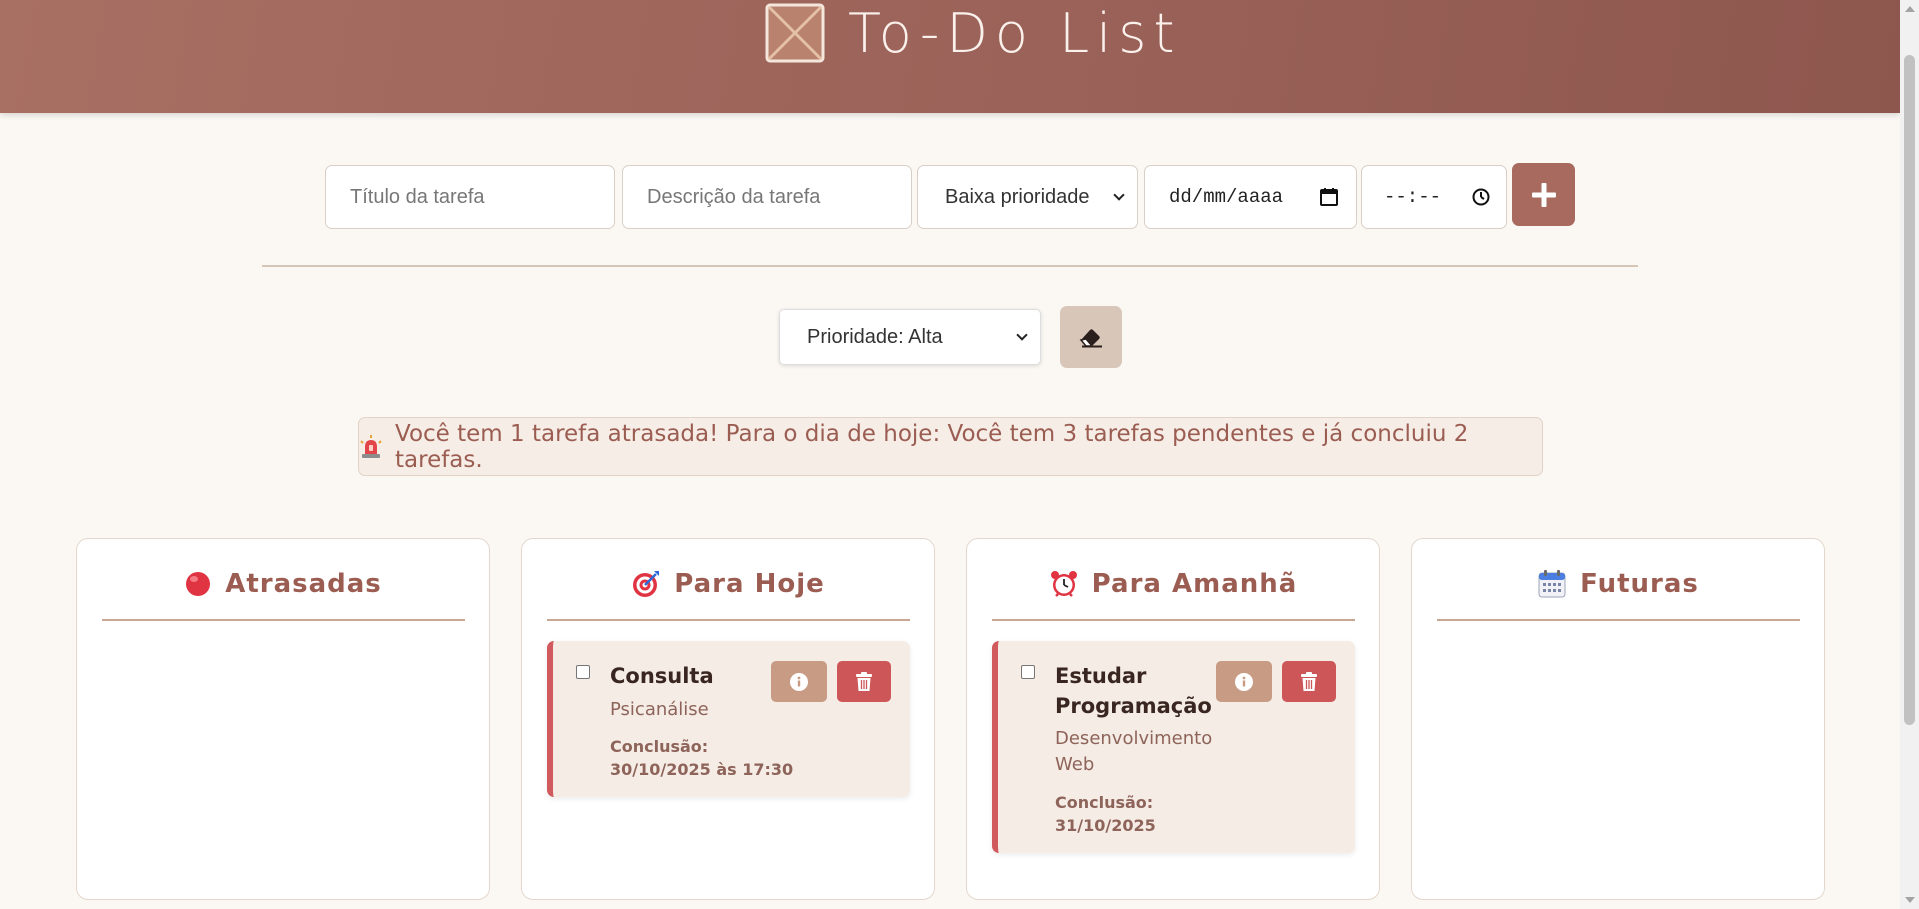 This screenshot has height=909, width=1919. Describe the element at coordinates (1134, 751) in the screenshot. I see `task-description: Desenvolvimento Web` at that location.